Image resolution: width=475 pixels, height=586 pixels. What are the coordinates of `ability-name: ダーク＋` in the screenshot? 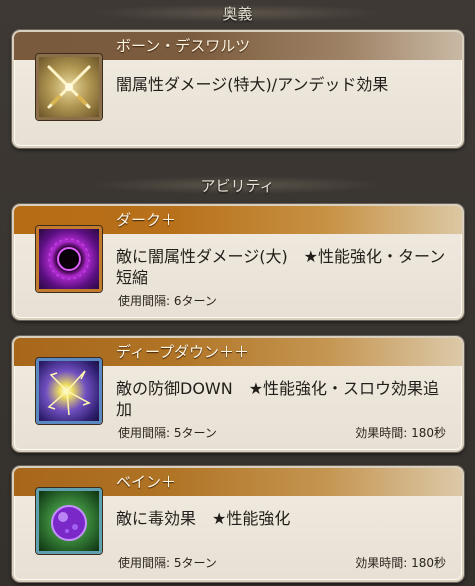 It's located at (146, 220).